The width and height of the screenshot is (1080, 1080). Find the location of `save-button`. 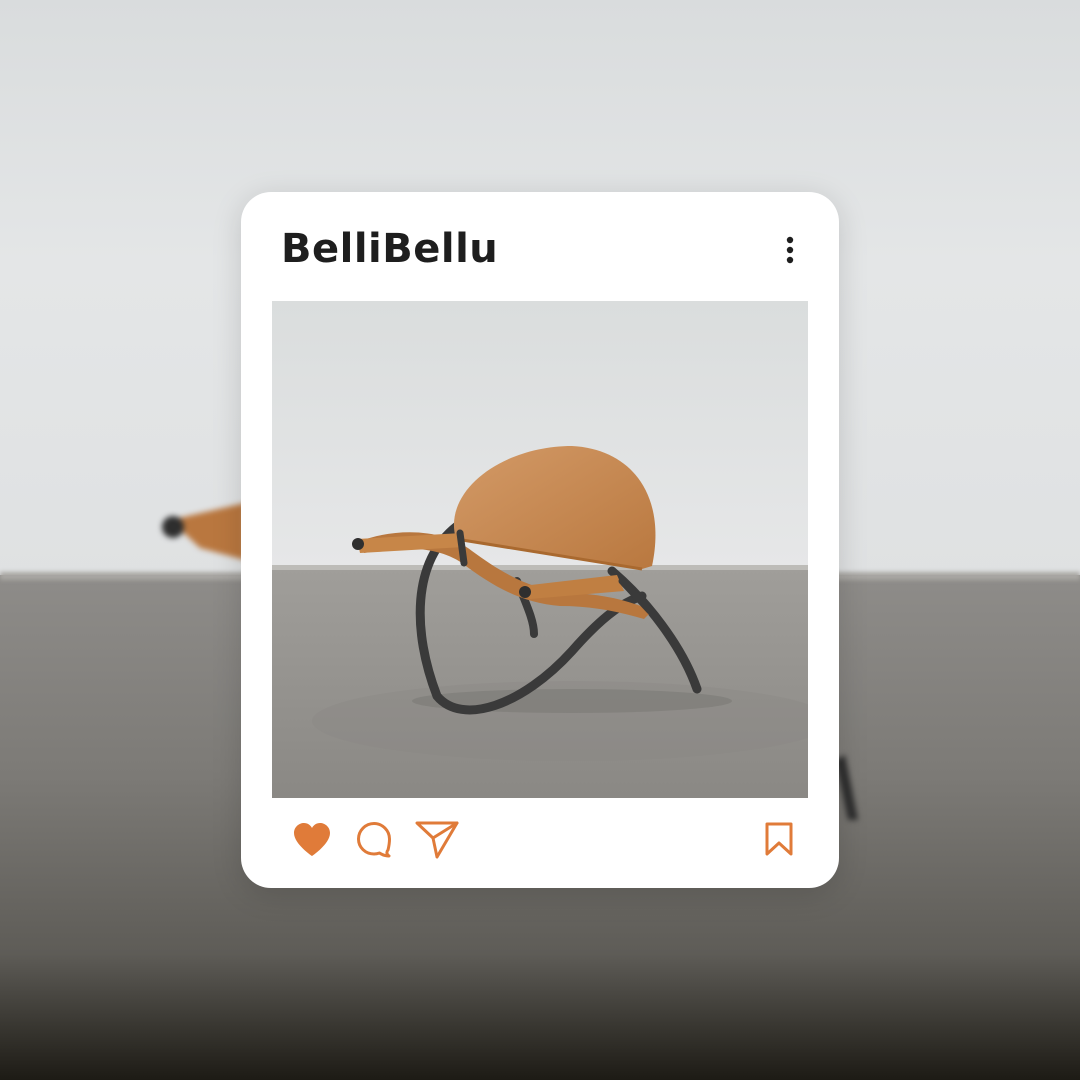

save-button is located at coordinates (779, 839).